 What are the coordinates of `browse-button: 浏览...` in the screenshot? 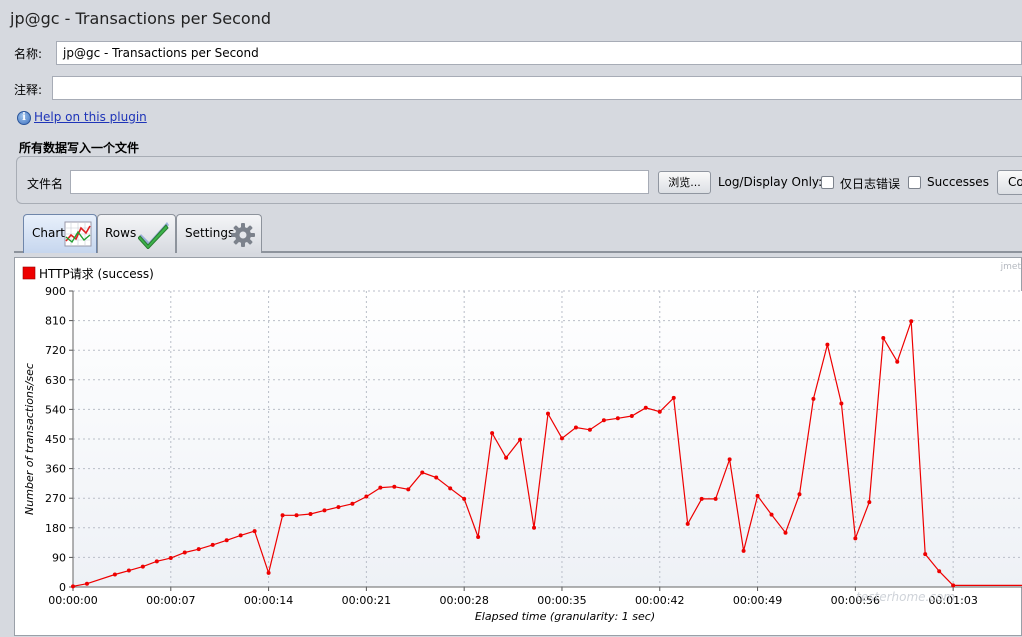 It's located at (684, 182).